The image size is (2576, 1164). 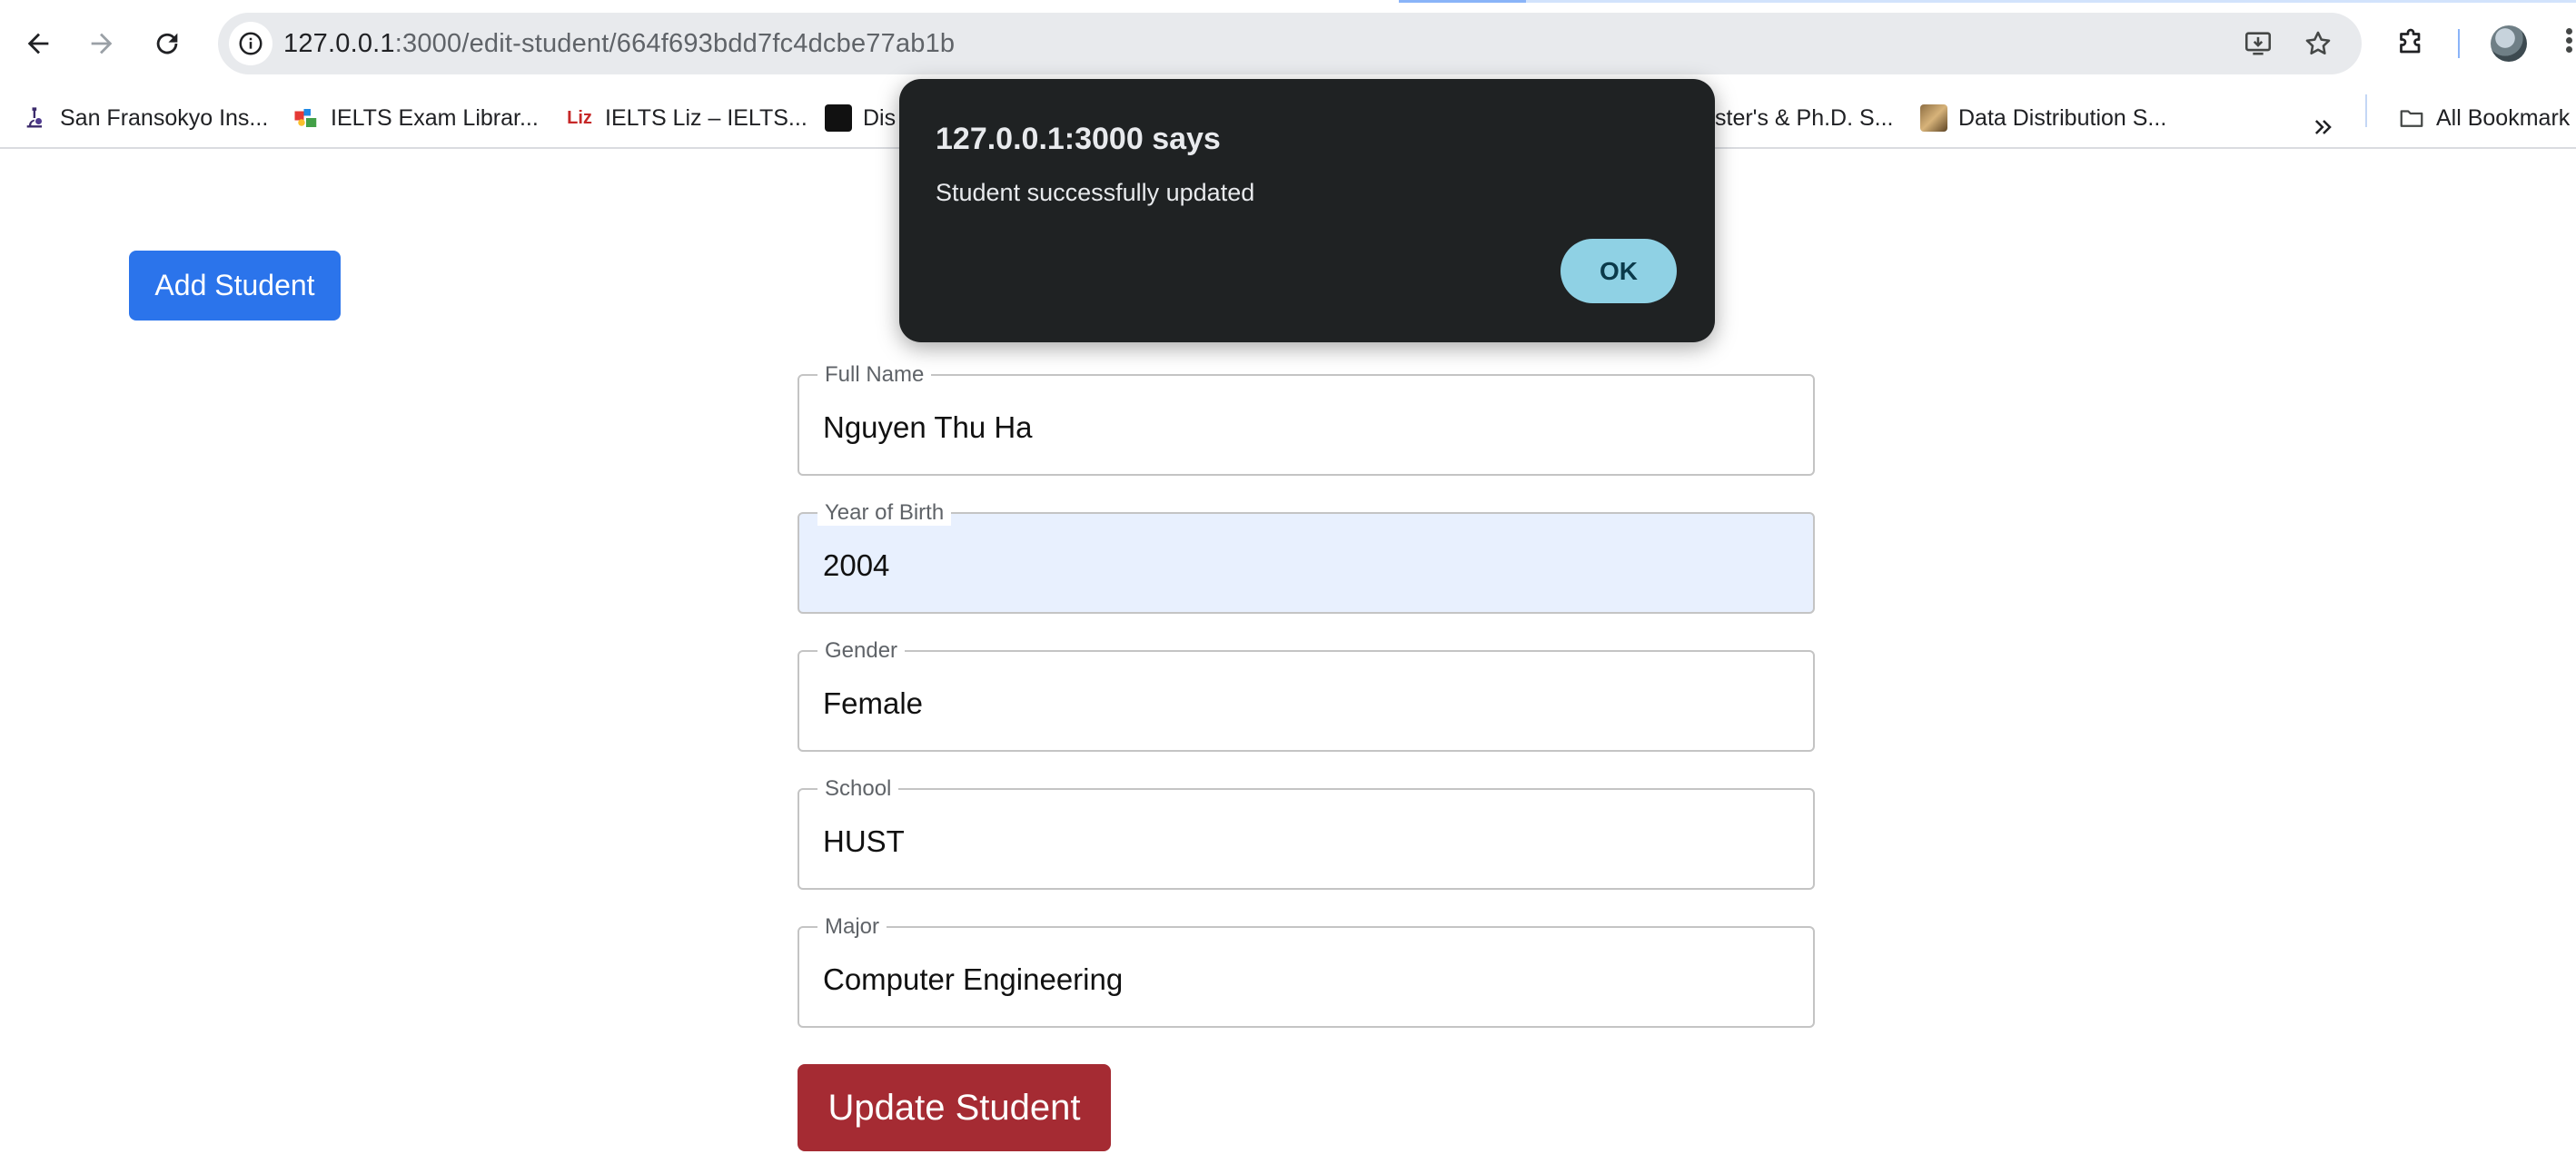 I want to click on info-icon, so click(x=251, y=44).